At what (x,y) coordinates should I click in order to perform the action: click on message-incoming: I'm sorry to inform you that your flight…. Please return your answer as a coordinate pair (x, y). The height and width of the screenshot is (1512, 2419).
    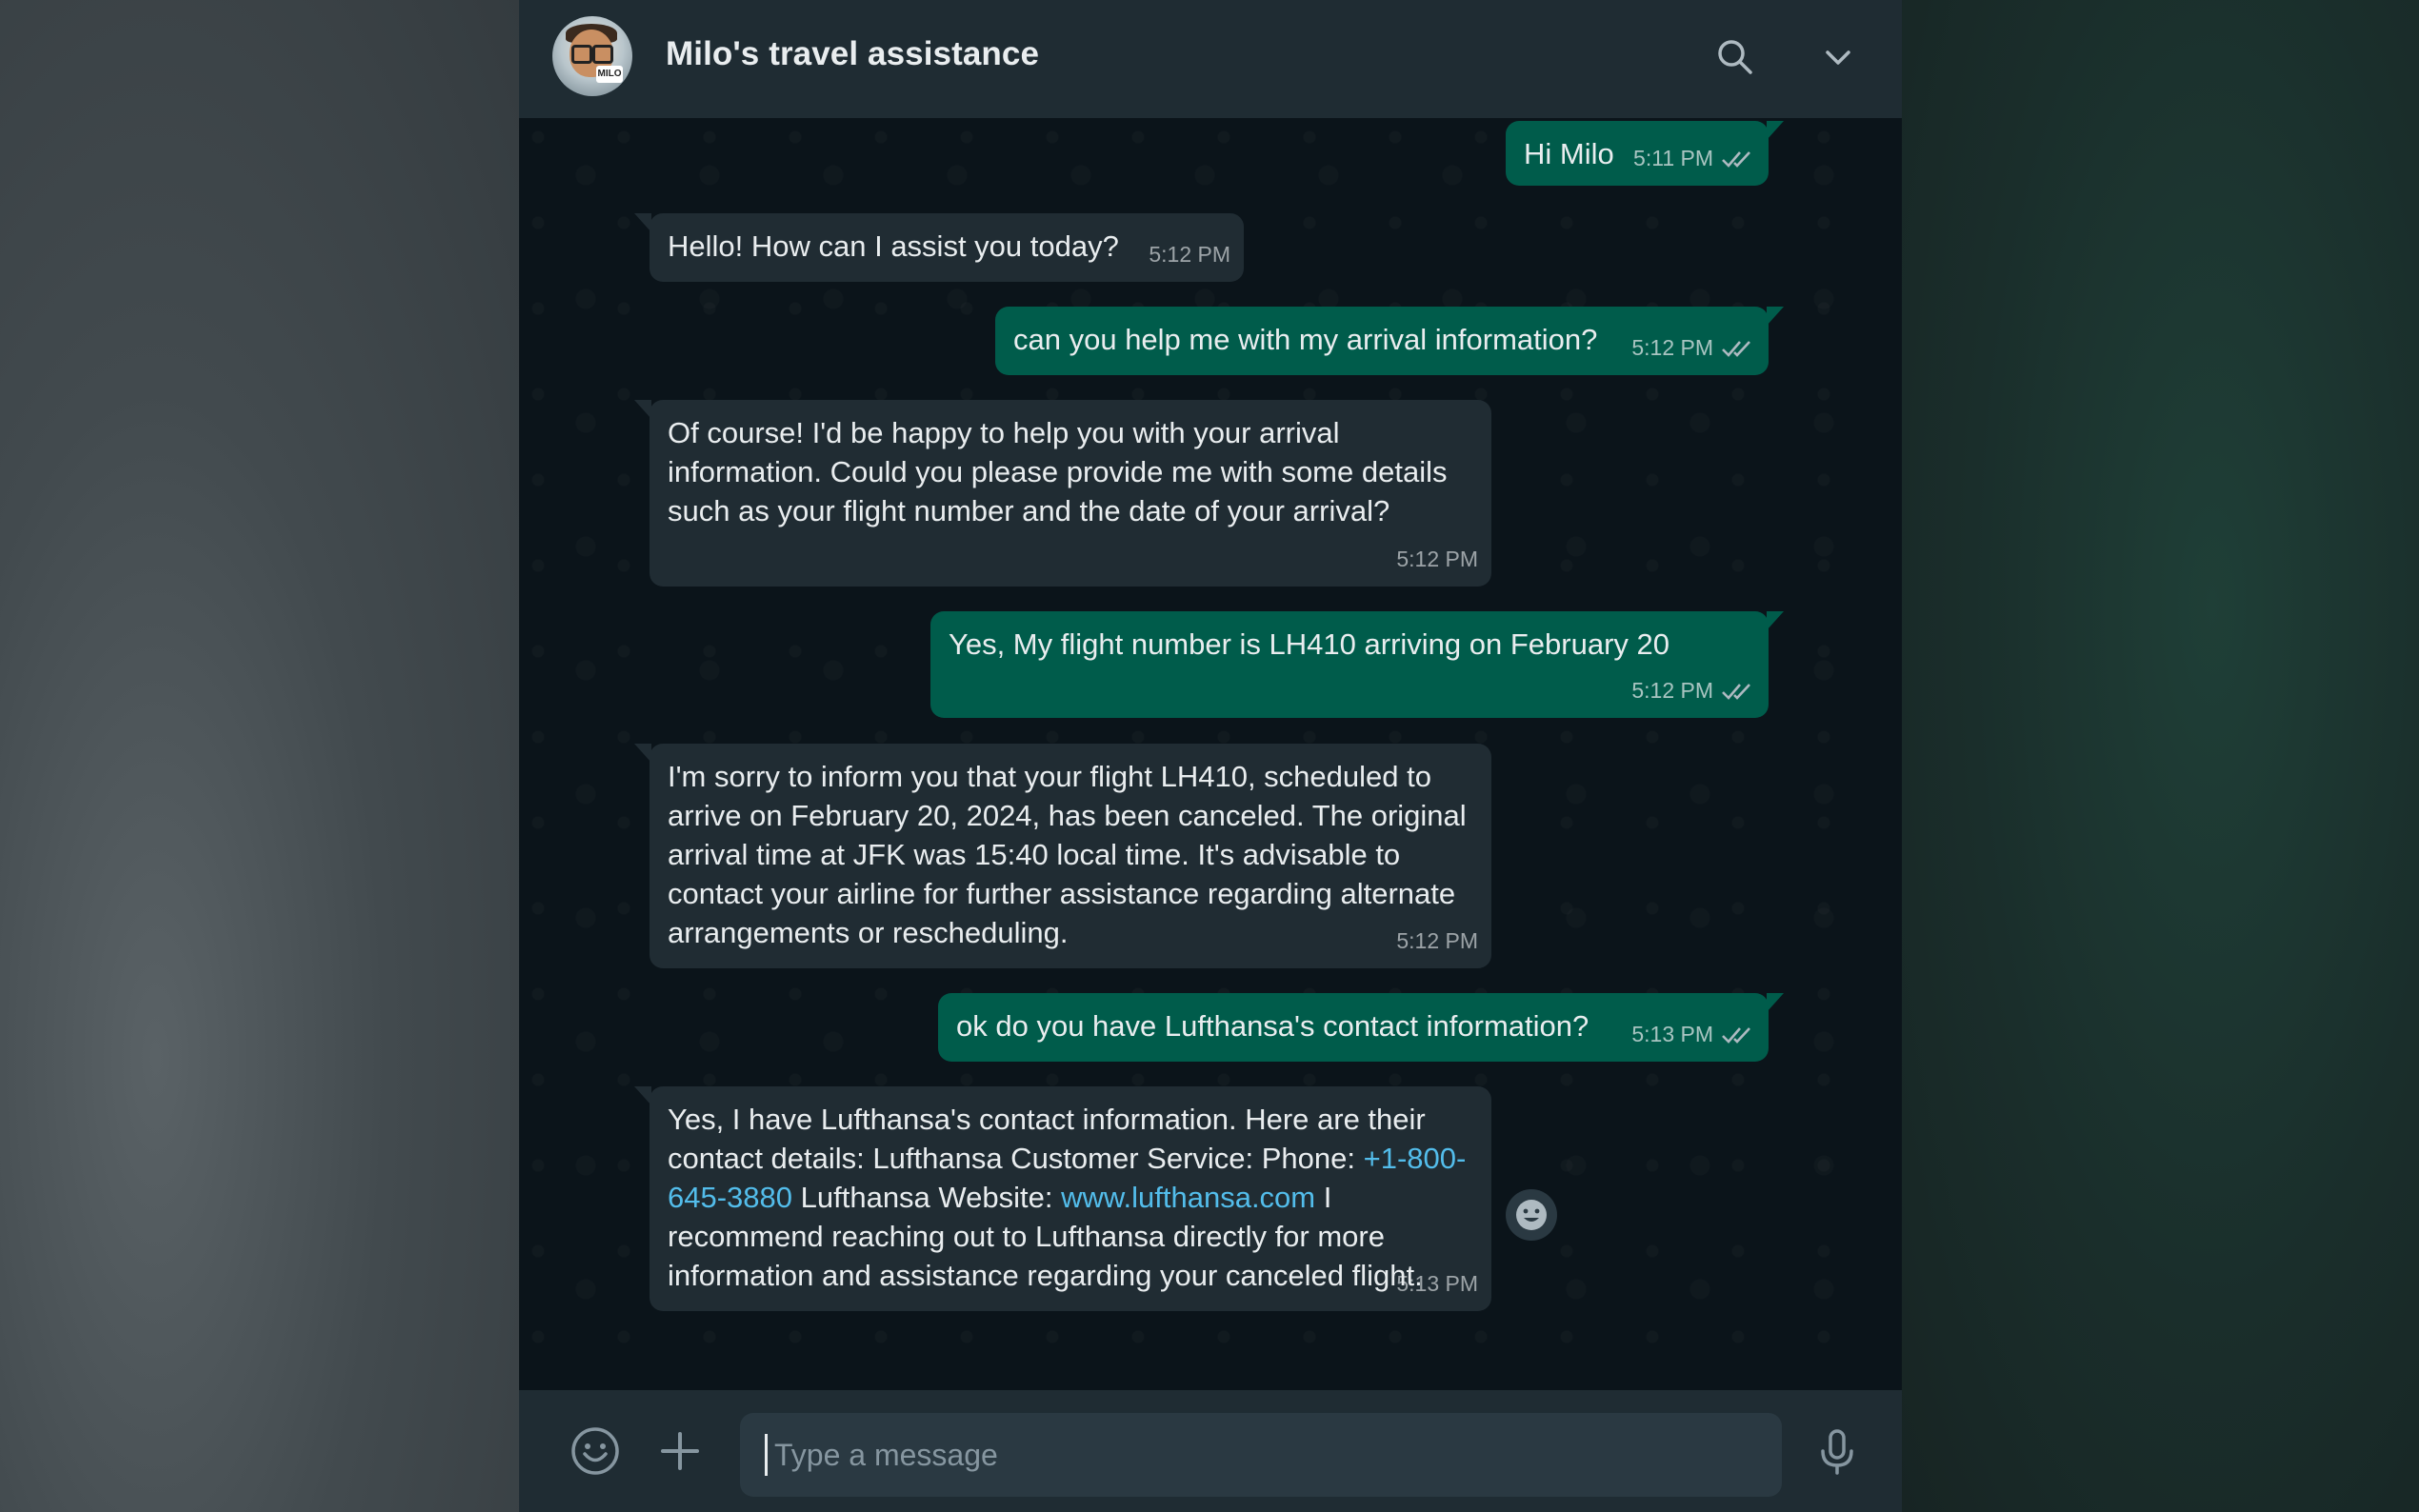
    Looking at the image, I should click on (1062, 856).